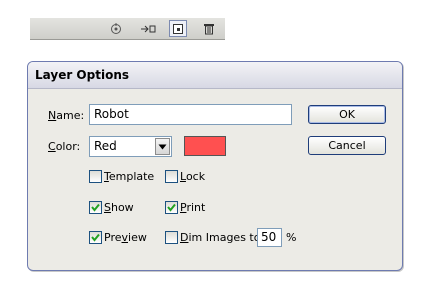 Image resolution: width=430 pixels, height=290 pixels. What do you see at coordinates (193, 176) in the screenshot?
I see `lock-label: Lock` at bounding box center [193, 176].